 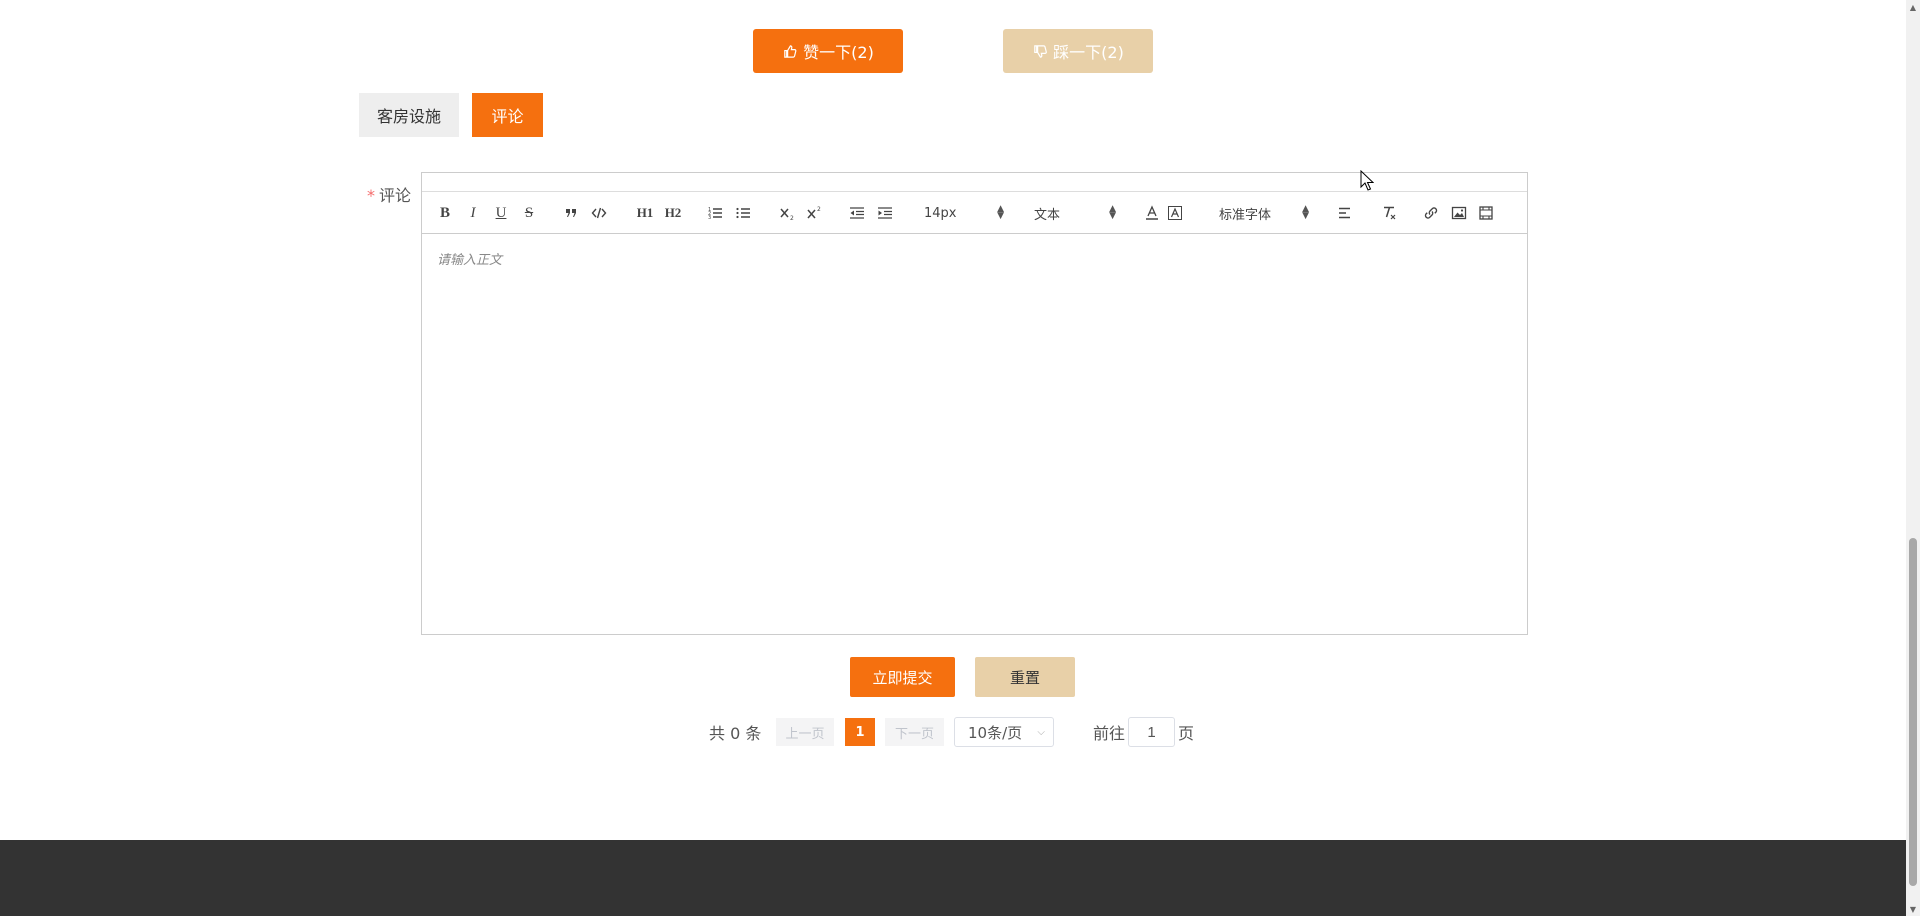 I want to click on heading1-icon: H1, so click(x=645, y=213).